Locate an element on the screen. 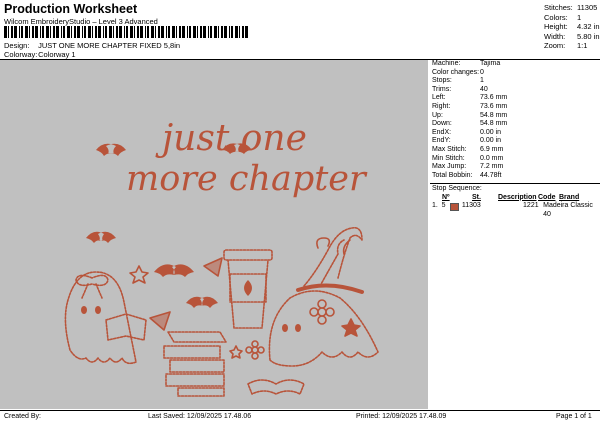  colorway-row: Colorway: Colorway 1 is located at coordinates (40, 54).